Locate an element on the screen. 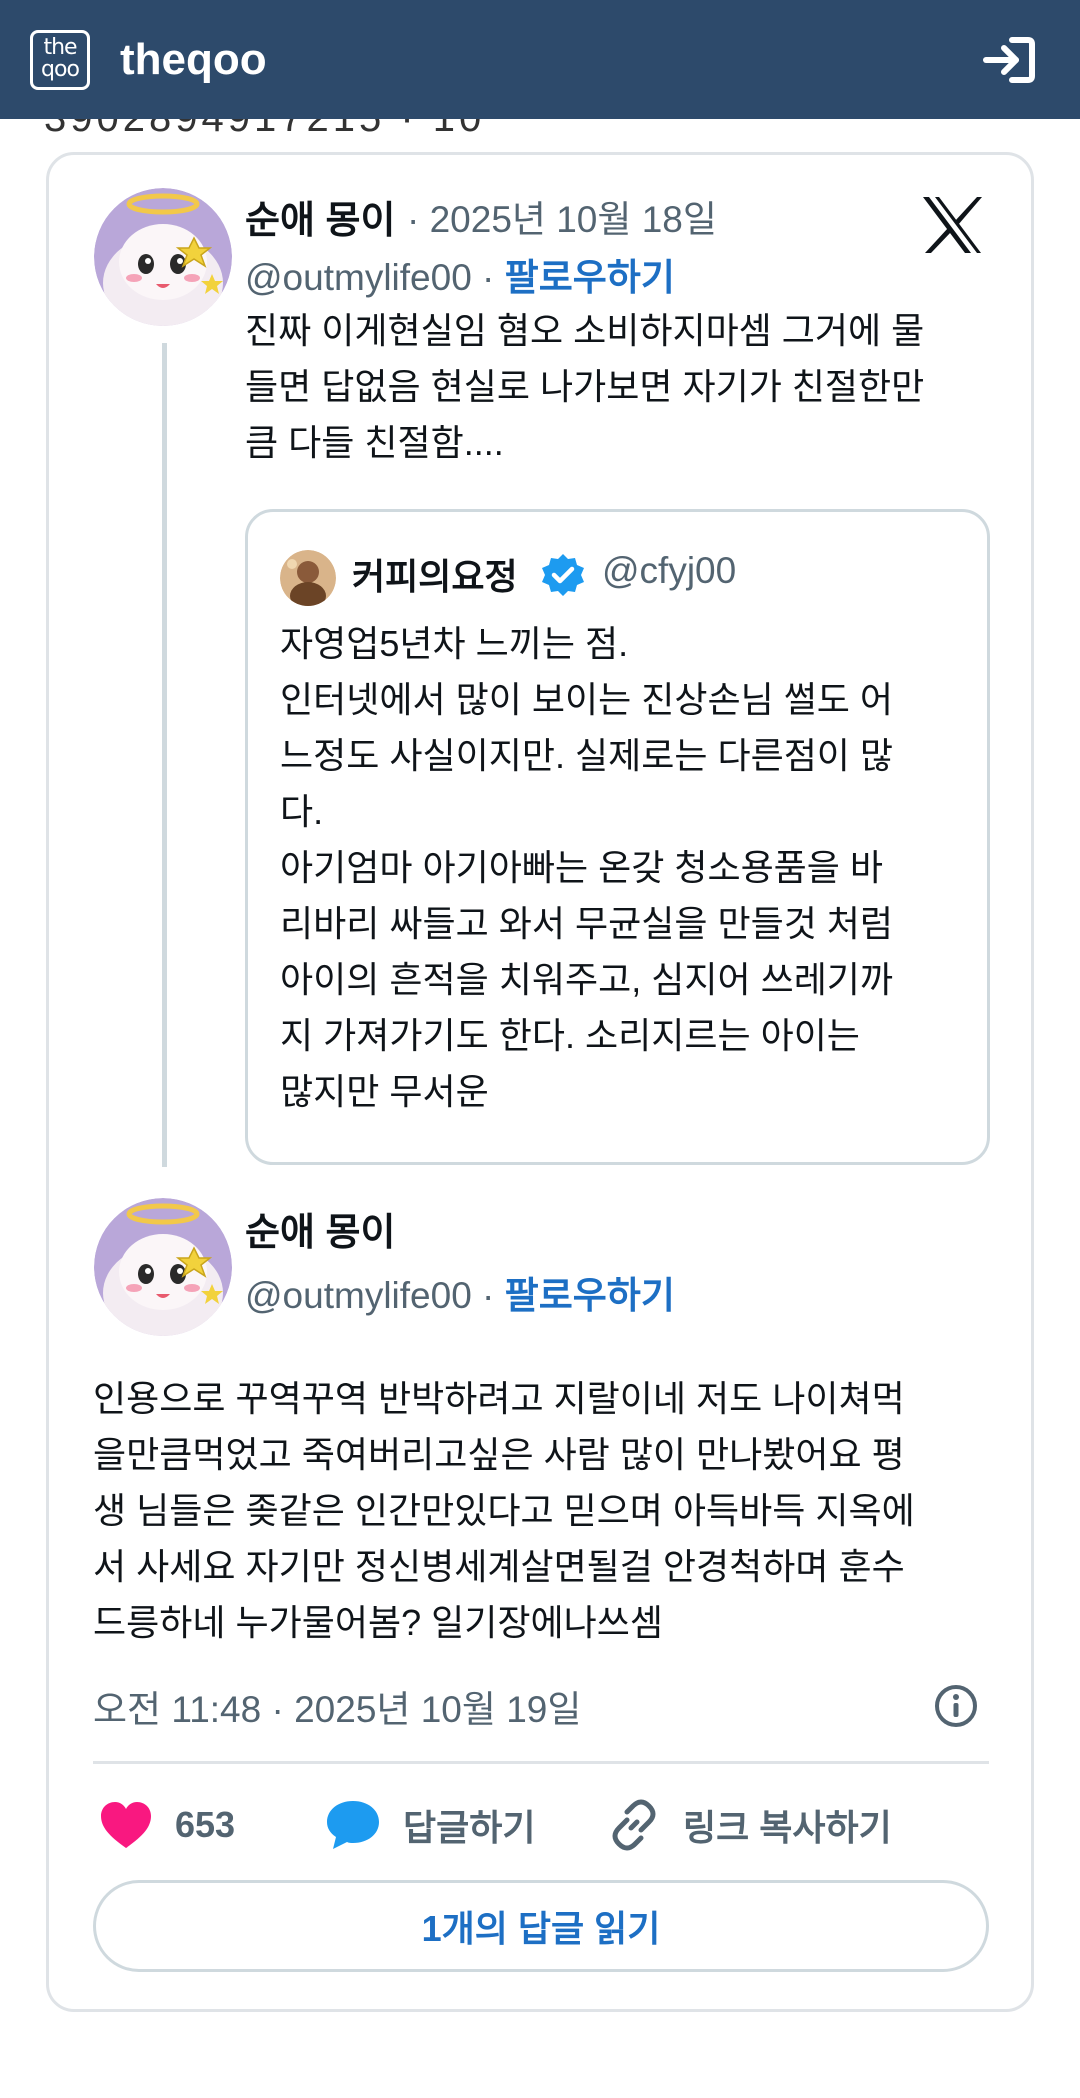 The image size is (1080, 2098). logo-line-2: qoo is located at coordinates (60, 69).